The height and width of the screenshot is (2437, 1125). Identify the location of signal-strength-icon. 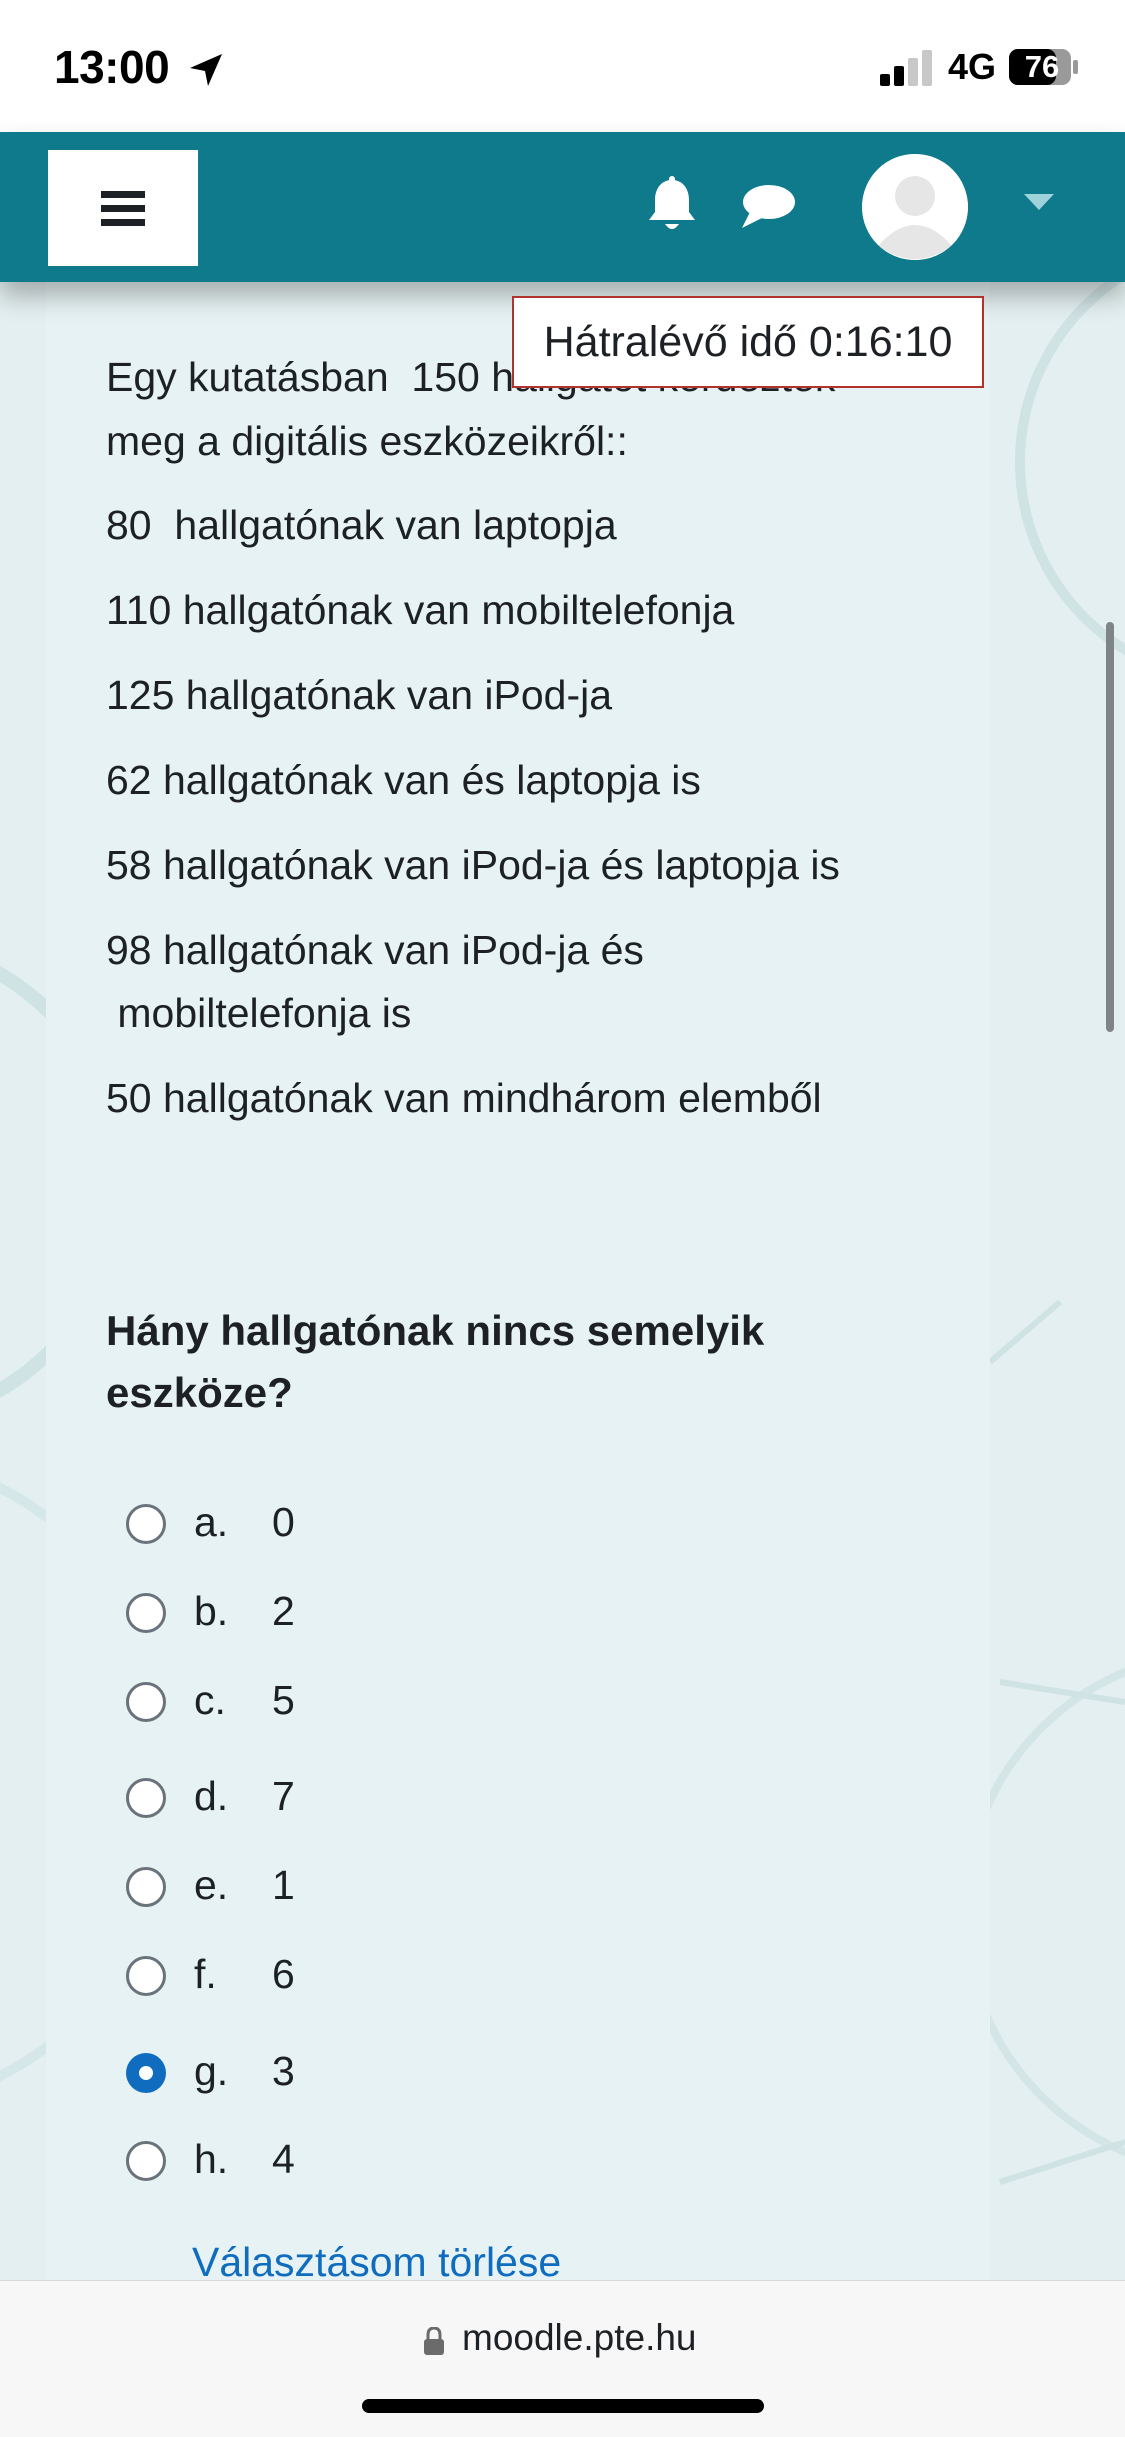
(906, 68).